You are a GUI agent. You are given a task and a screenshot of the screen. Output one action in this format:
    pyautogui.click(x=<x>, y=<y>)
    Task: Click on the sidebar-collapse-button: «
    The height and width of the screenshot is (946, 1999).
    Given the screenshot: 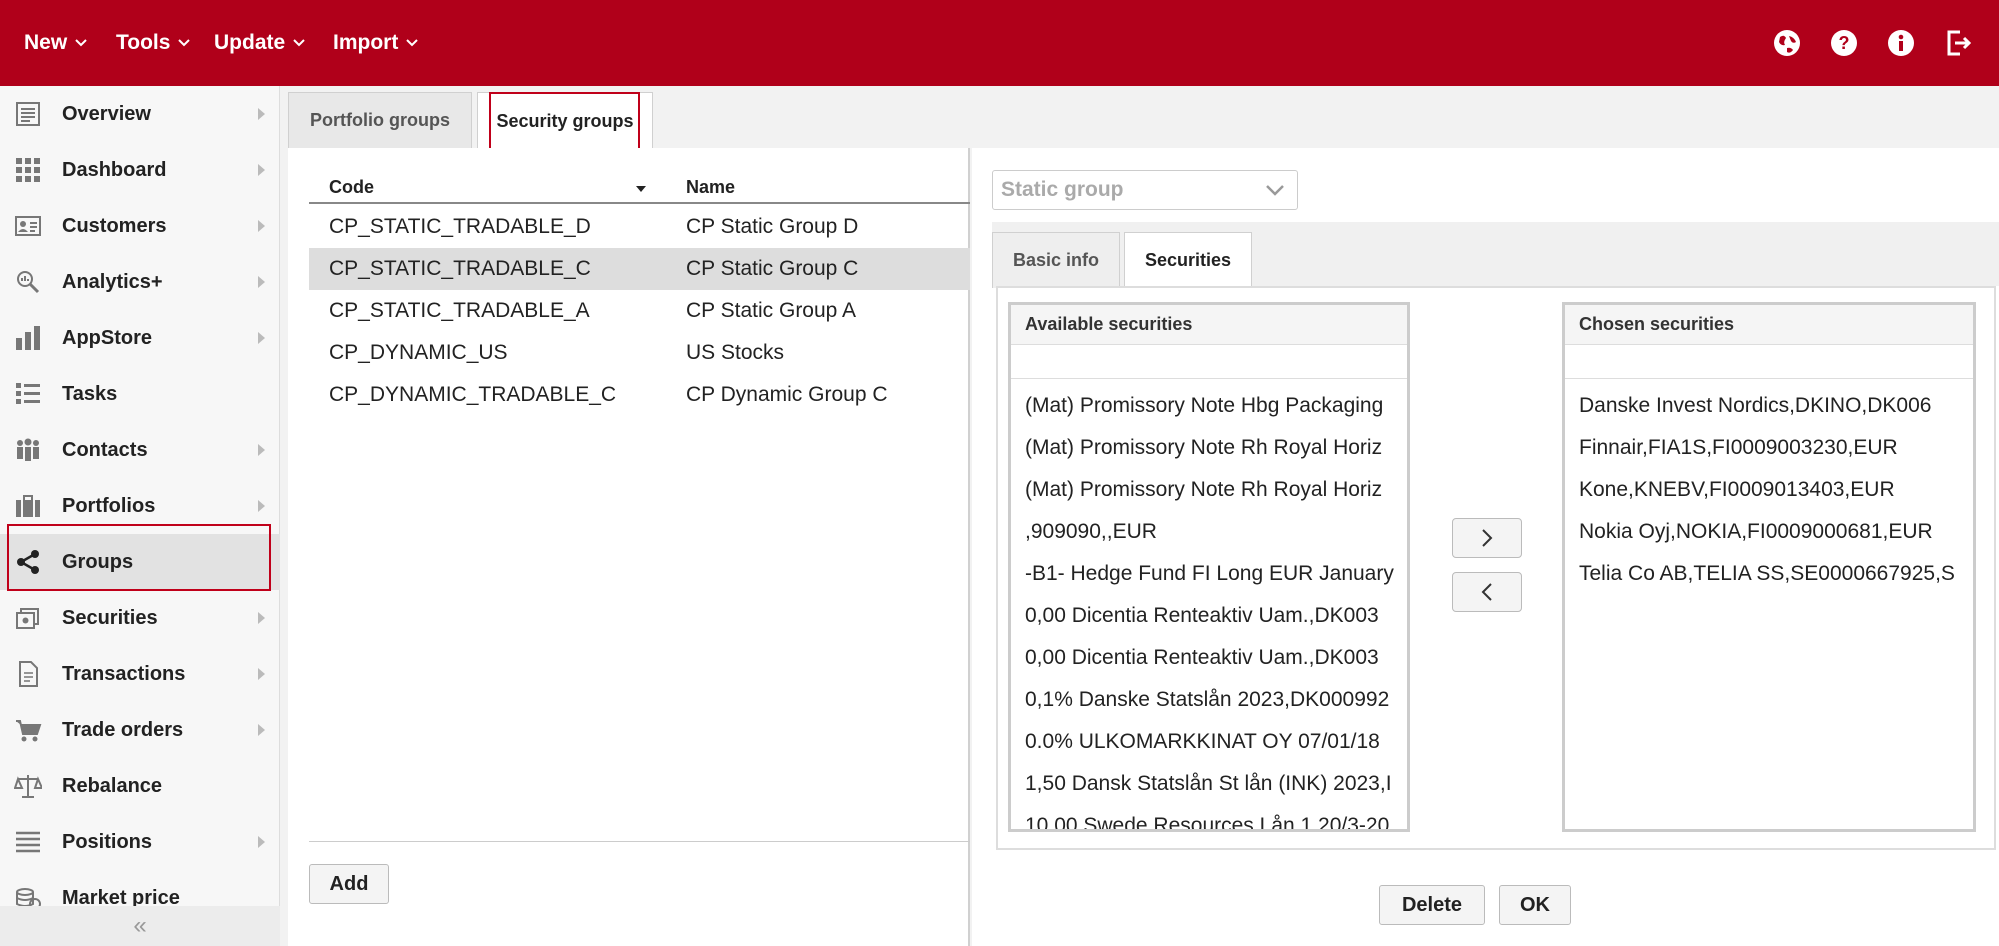 What is the action you would take?
    pyautogui.click(x=140, y=926)
    